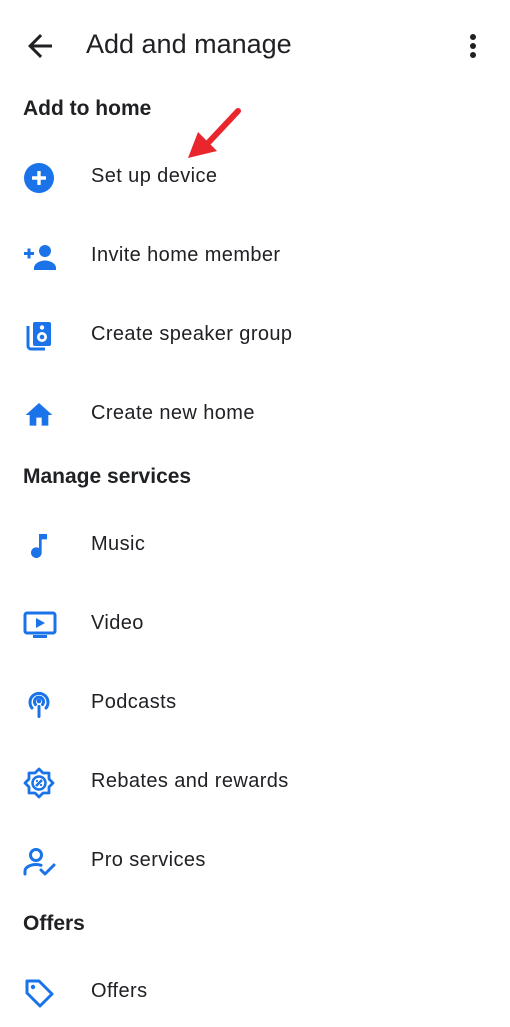 The image size is (510, 1027). Describe the element at coordinates (255, 702) in the screenshot. I see `menu-item-podcasts: Podcasts` at that location.